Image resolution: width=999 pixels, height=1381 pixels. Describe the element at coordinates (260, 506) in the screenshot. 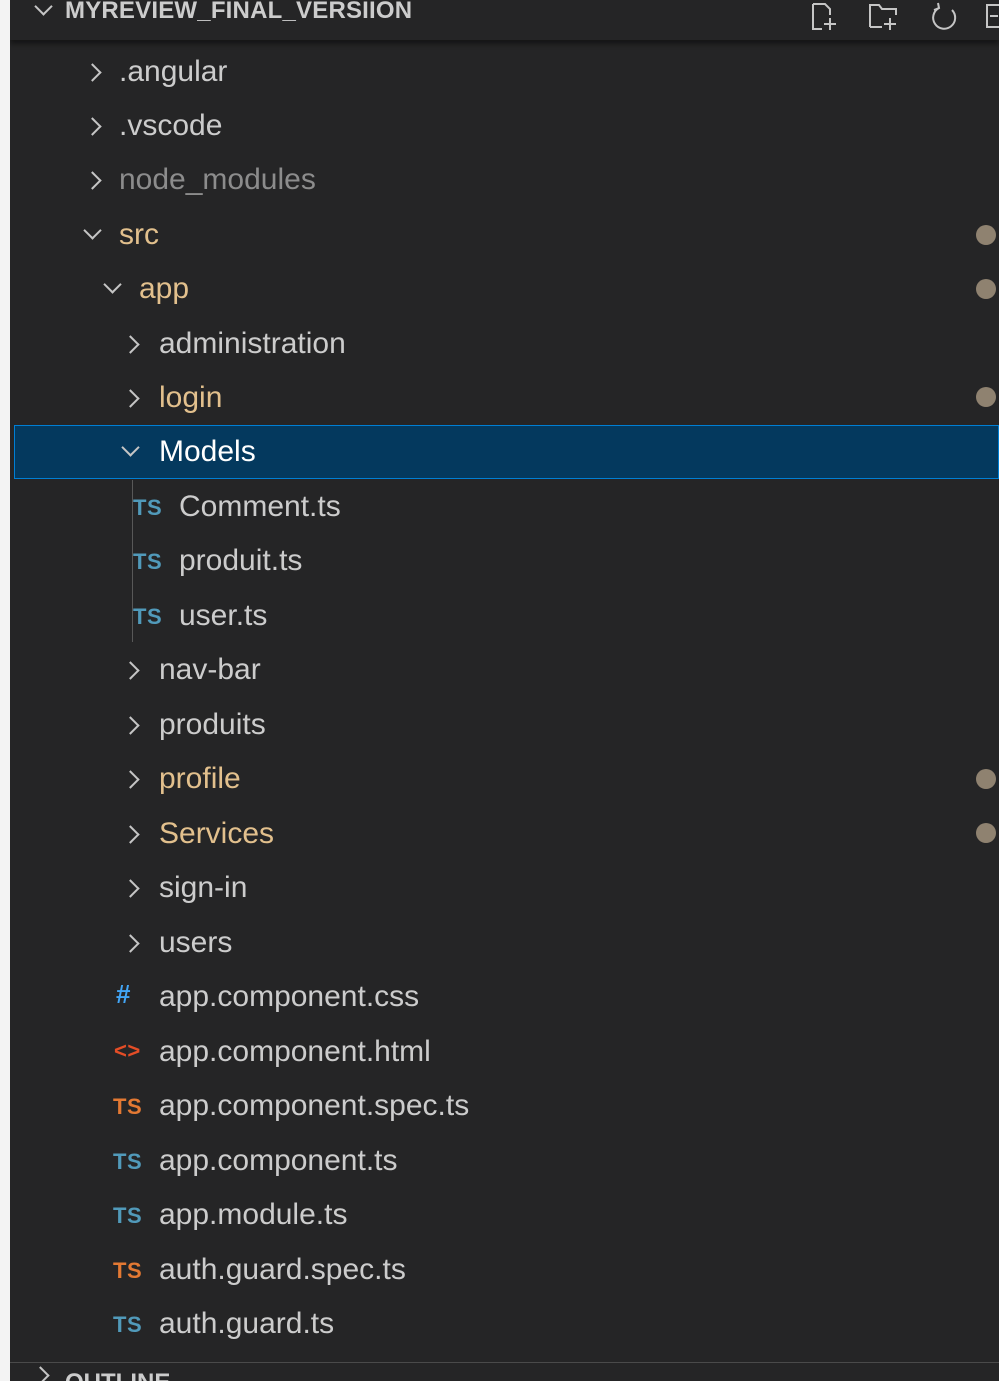

I see `tree-item-label: Comment.ts` at that location.